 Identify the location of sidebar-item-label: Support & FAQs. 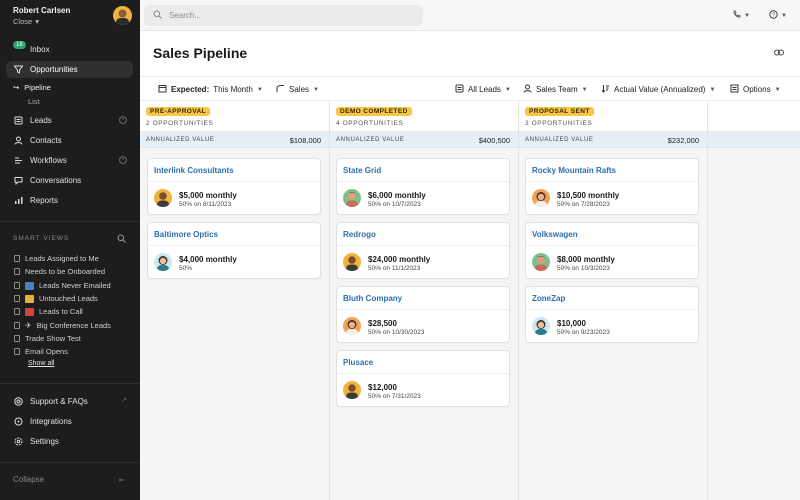
(59, 401).